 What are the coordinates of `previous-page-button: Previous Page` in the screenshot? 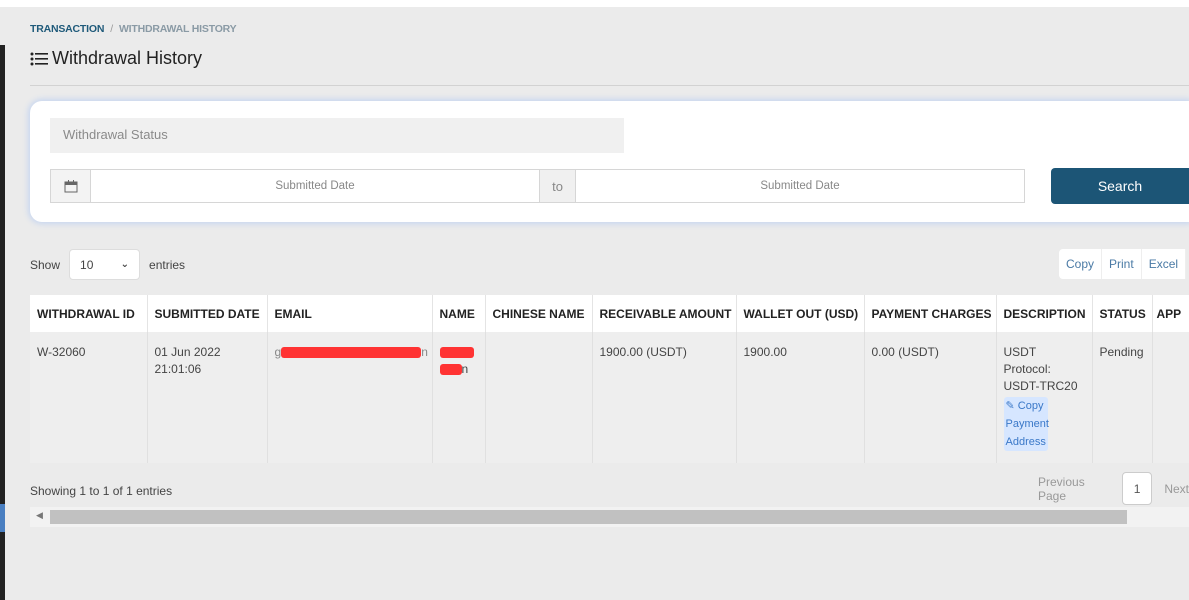 It's located at (1074, 489).